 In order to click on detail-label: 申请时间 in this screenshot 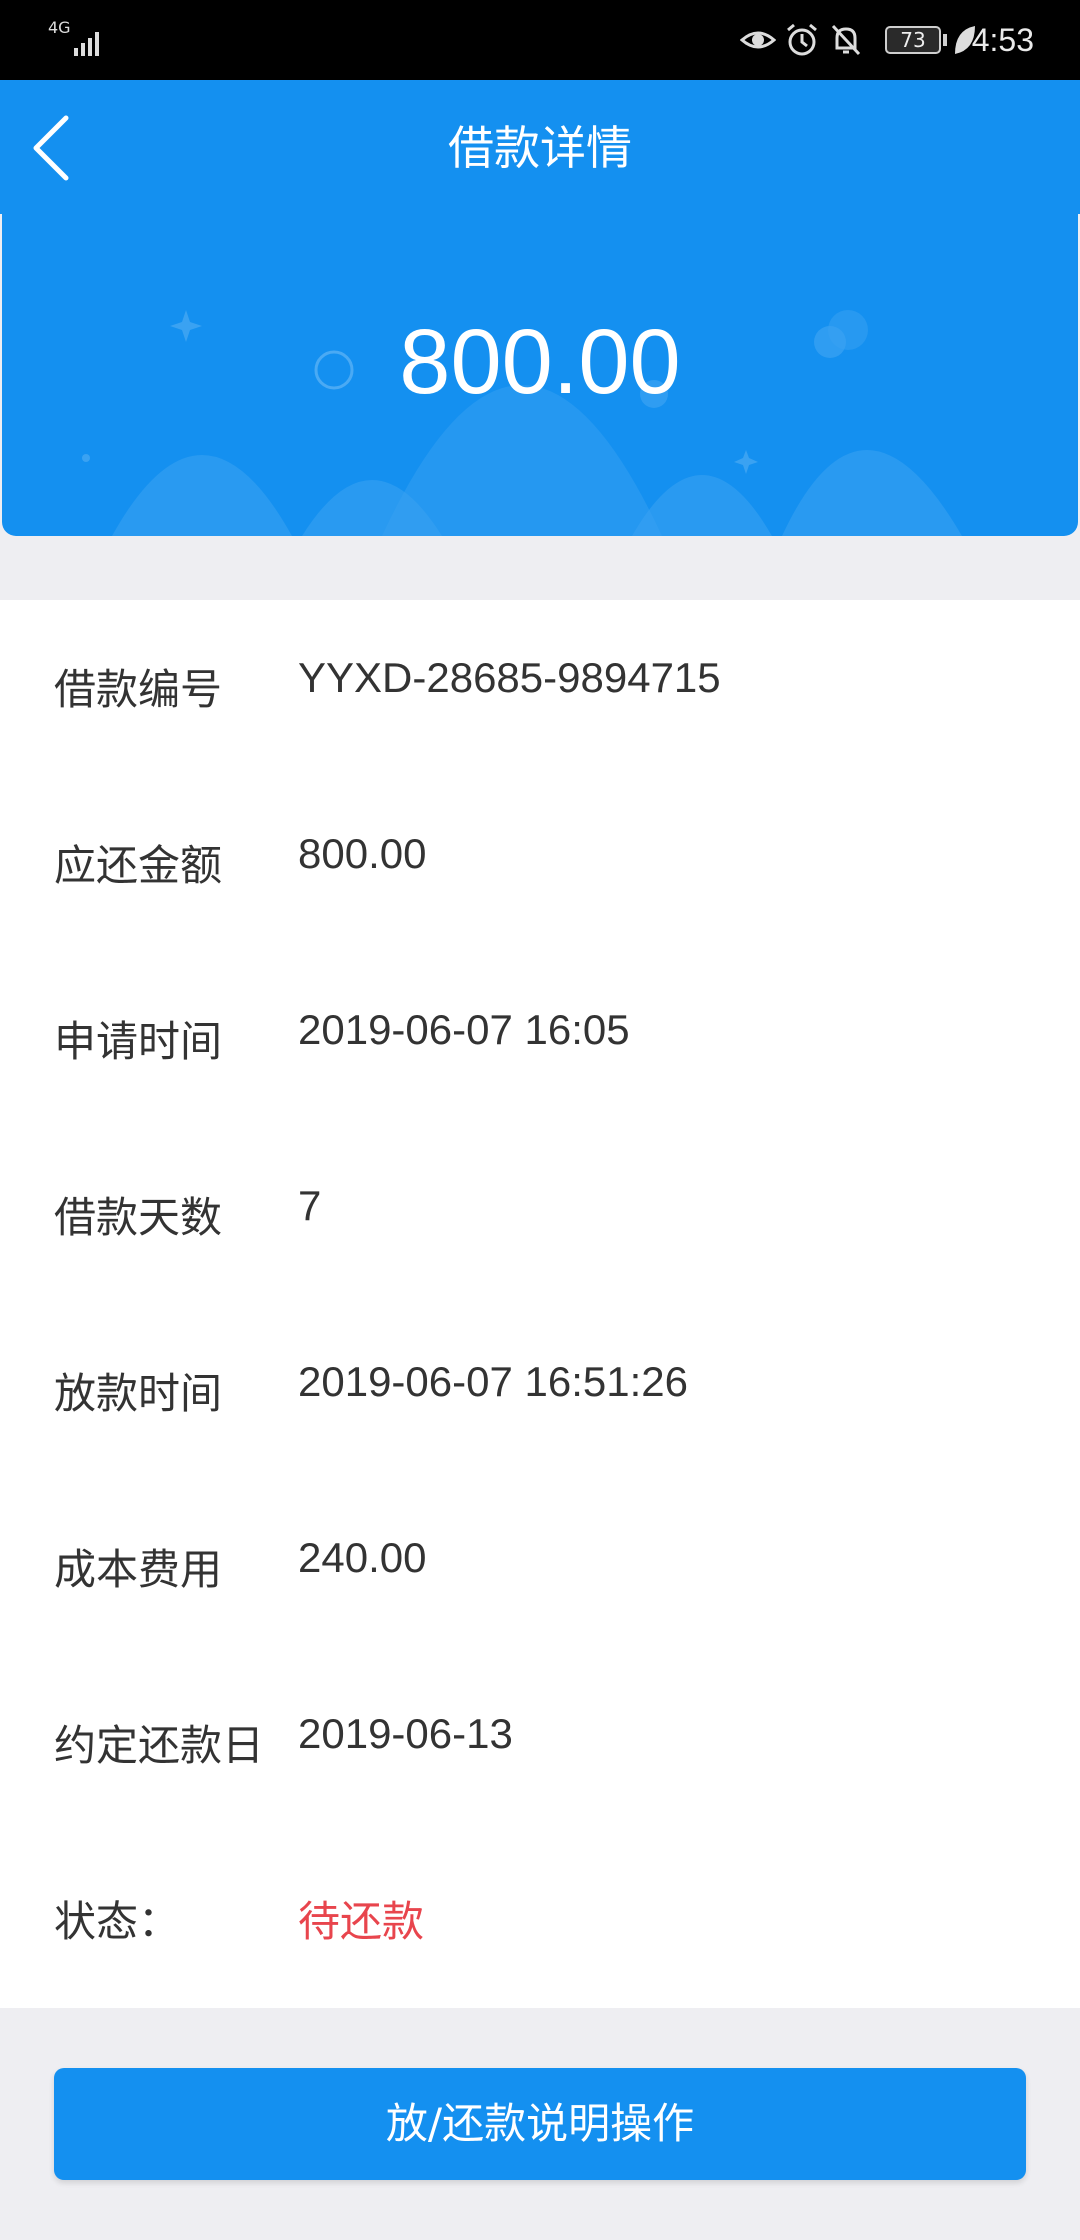, I will do `click(138, 1041)`.